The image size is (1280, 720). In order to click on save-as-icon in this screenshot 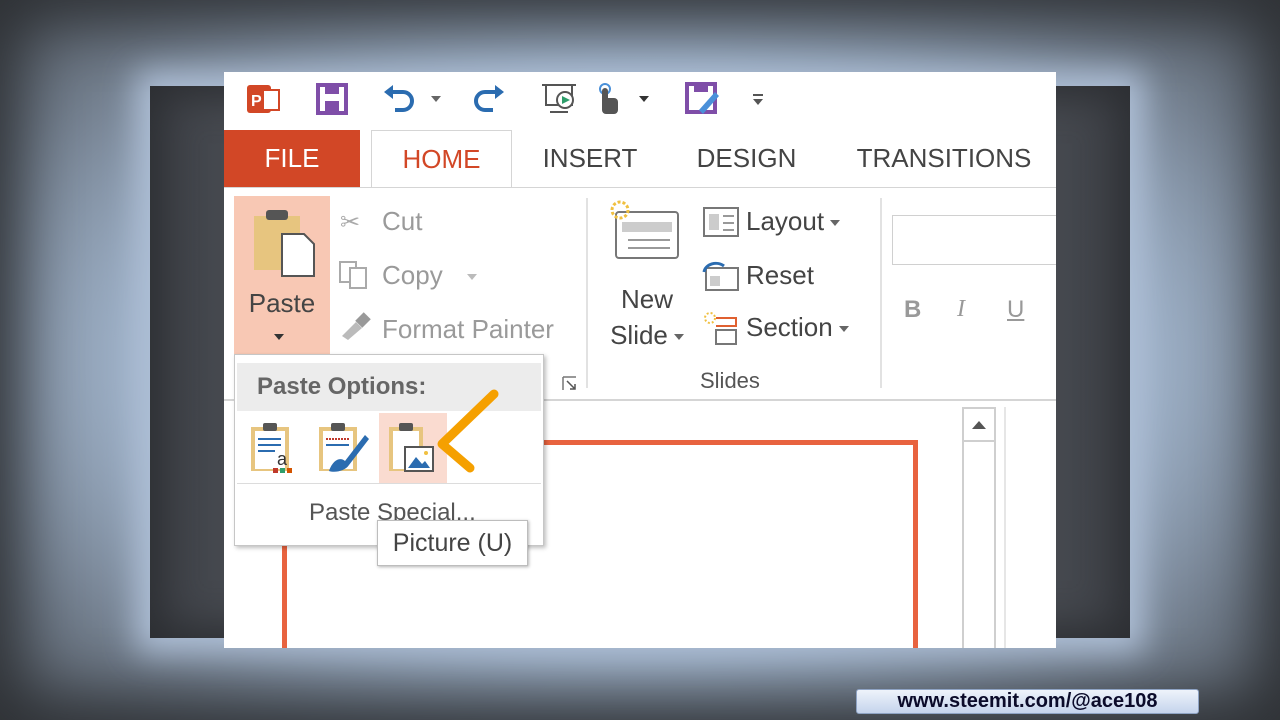, I will do `click(702, 99)`.